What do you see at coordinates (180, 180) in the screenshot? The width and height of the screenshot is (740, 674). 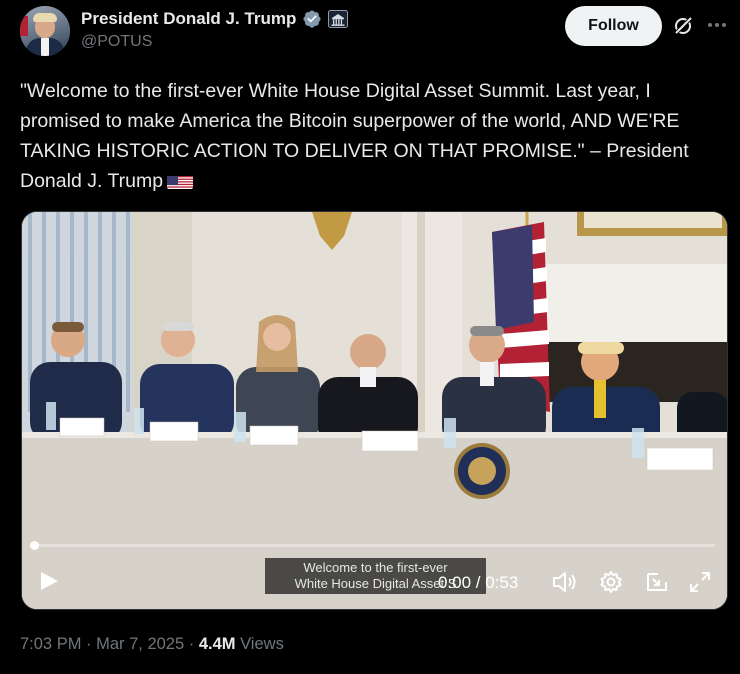 I see `us-flag-icon` at bounding box center [180, 180].